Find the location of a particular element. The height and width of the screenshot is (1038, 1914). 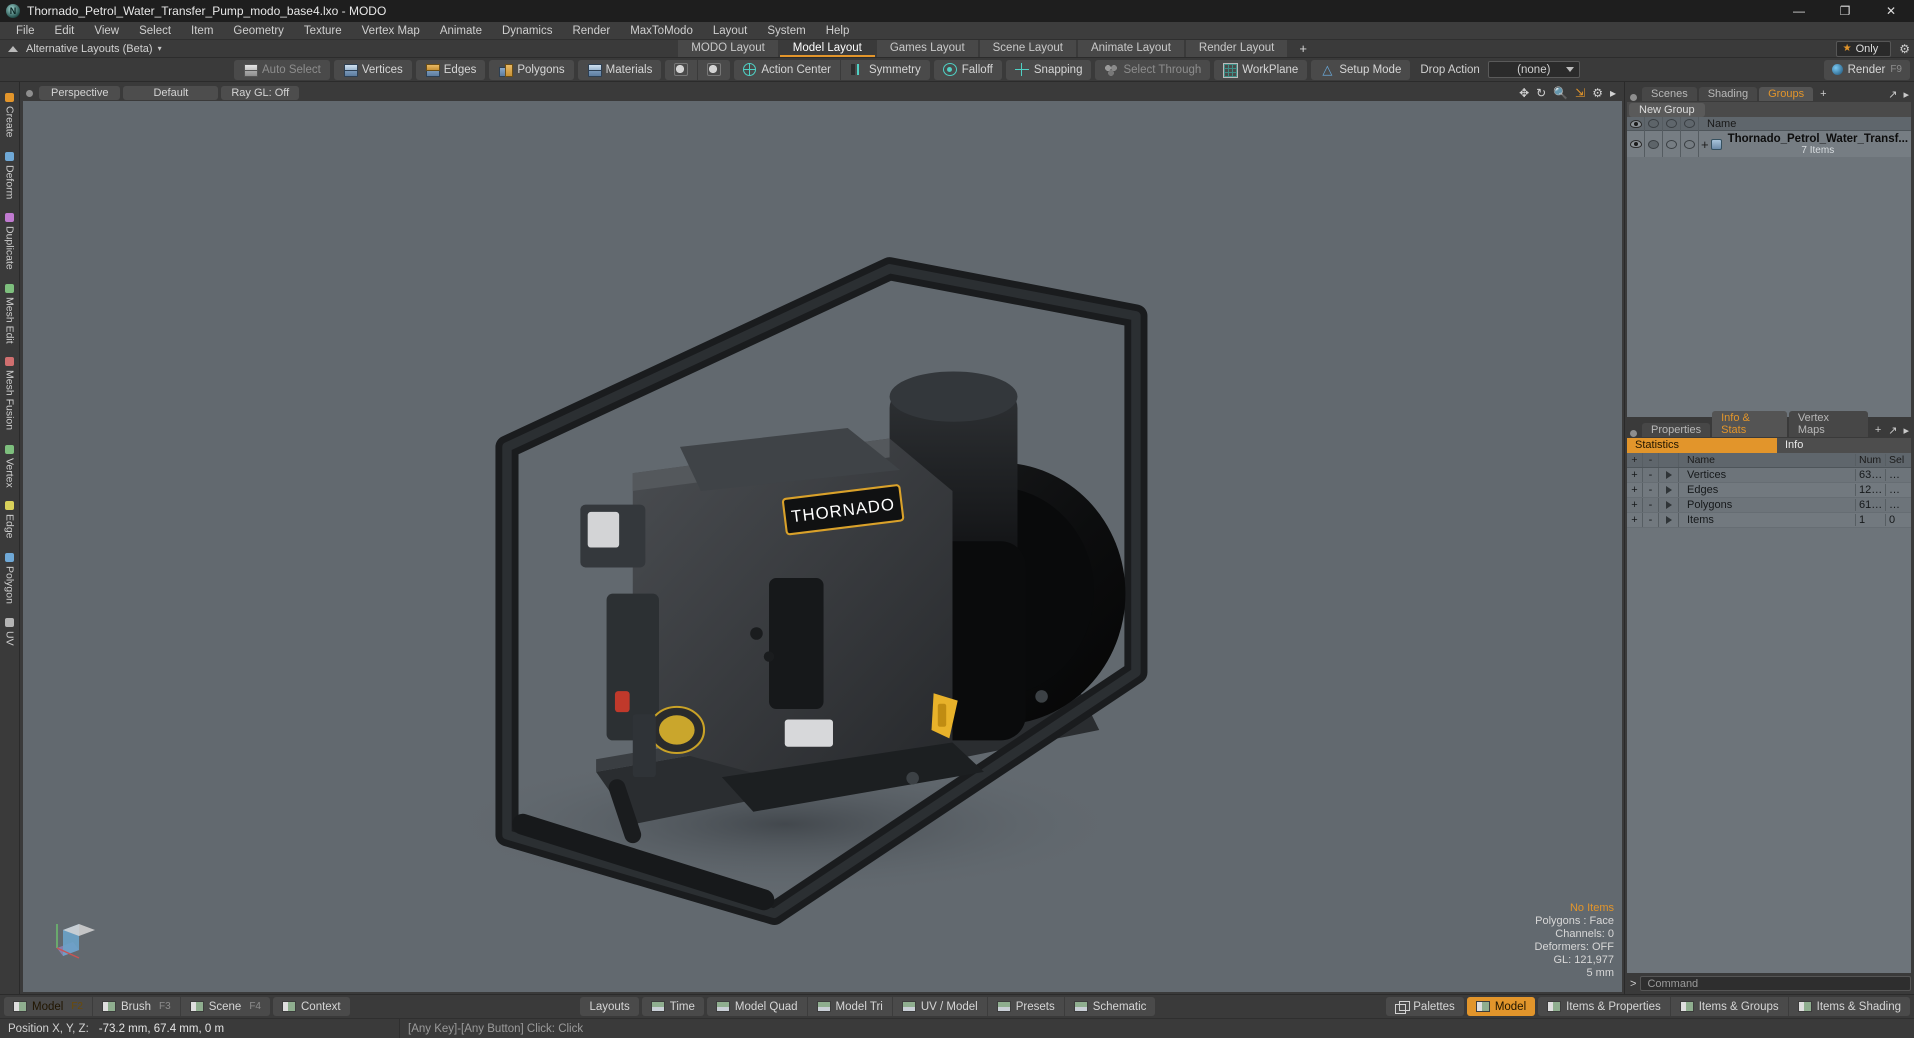

uv-model-button: UV / Model is located at coordinates (939, 1006).